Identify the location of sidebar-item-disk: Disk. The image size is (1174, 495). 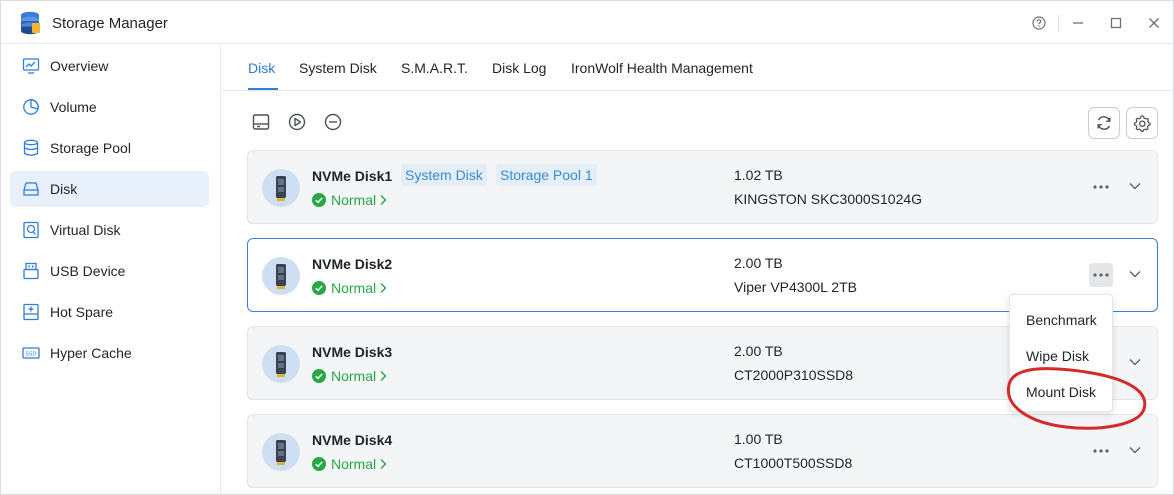
(109, 189).